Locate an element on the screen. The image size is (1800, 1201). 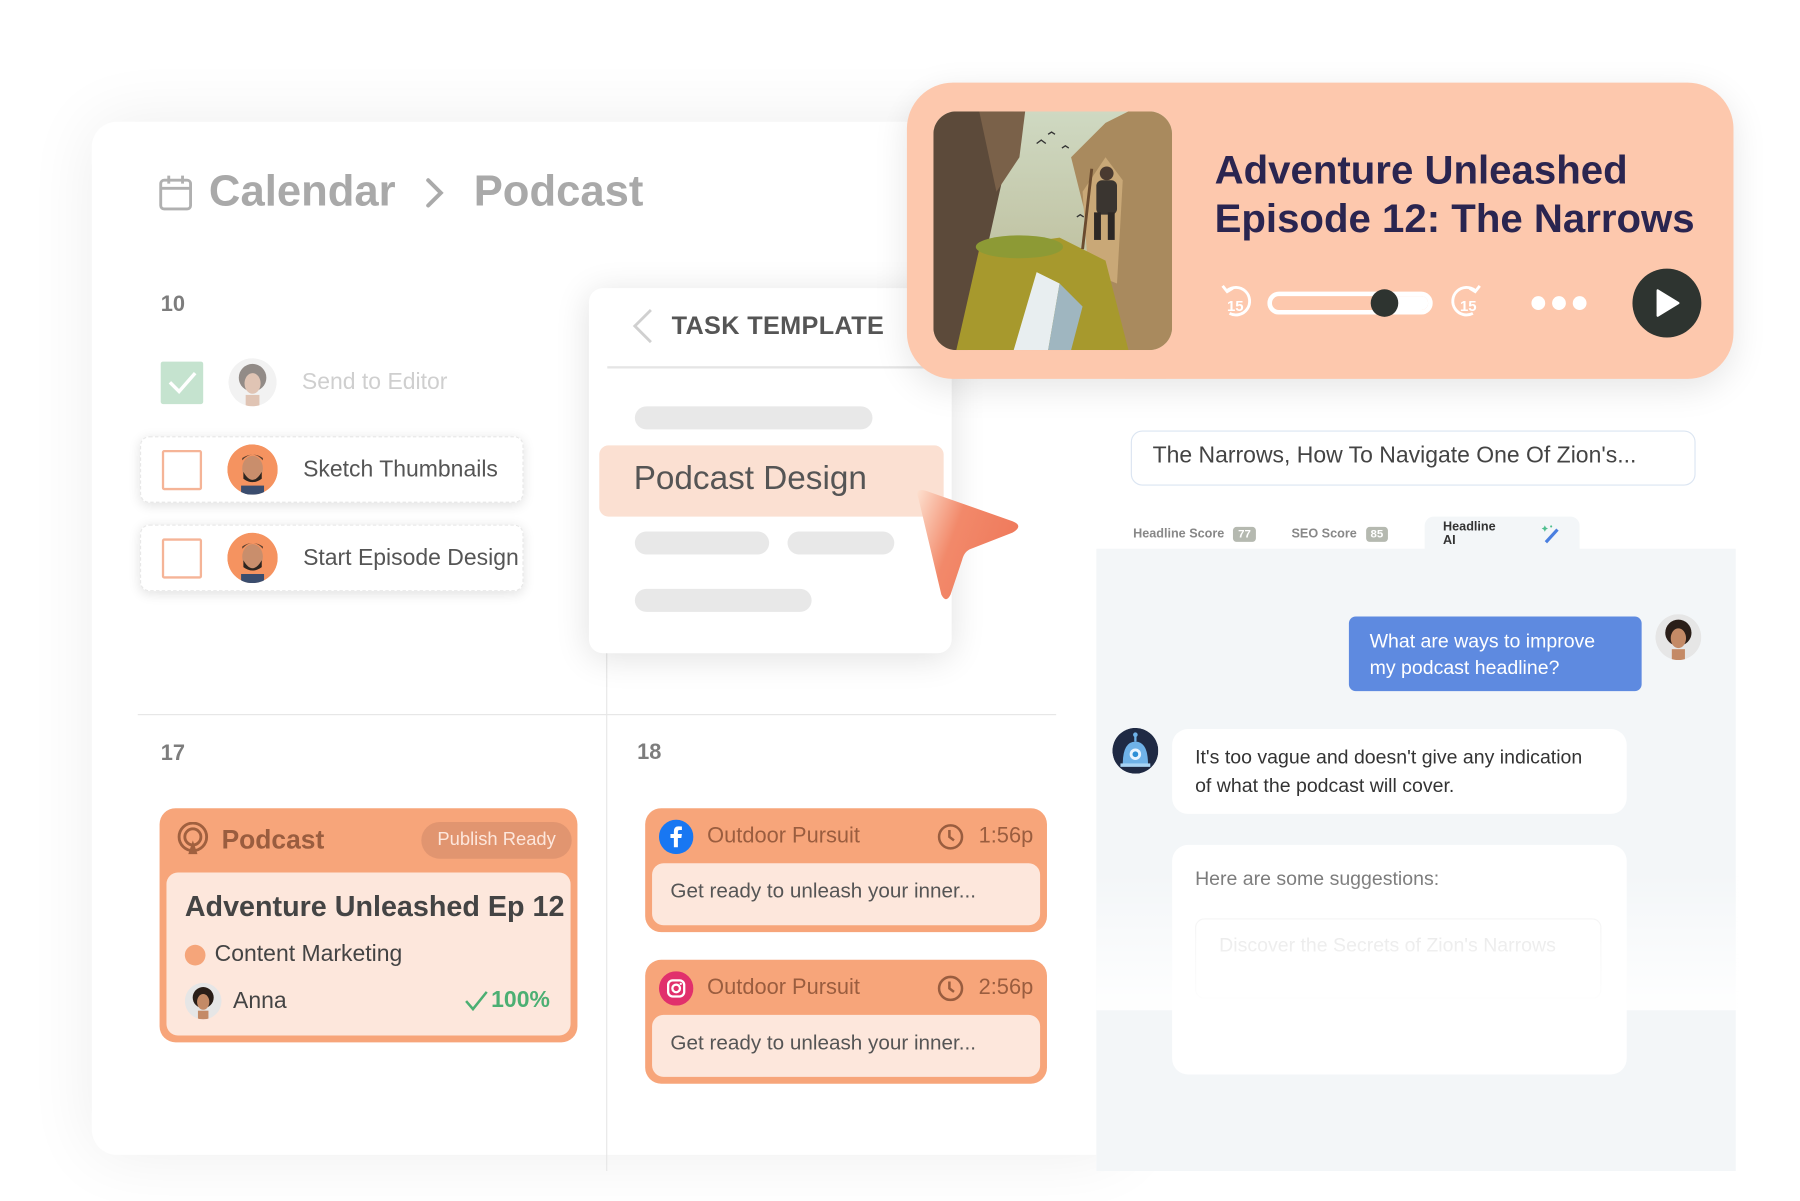
day-number-17: 17 is located at coordinates (172, 753).